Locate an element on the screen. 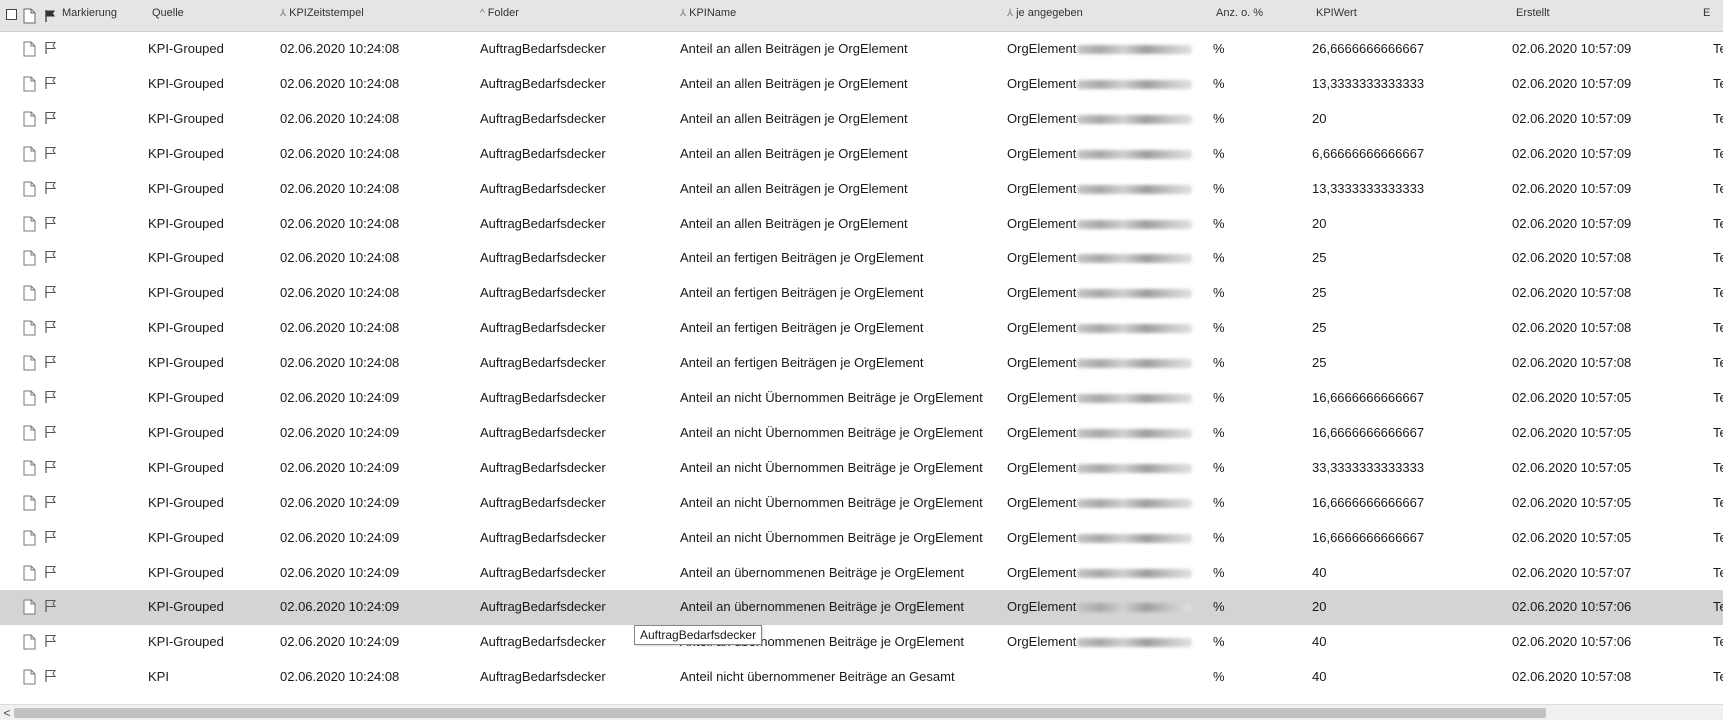 Image resolution: width=1723 pixels, height=720 pixels. header-erstellt: Erstellt is located at coordinates (1533, 13).